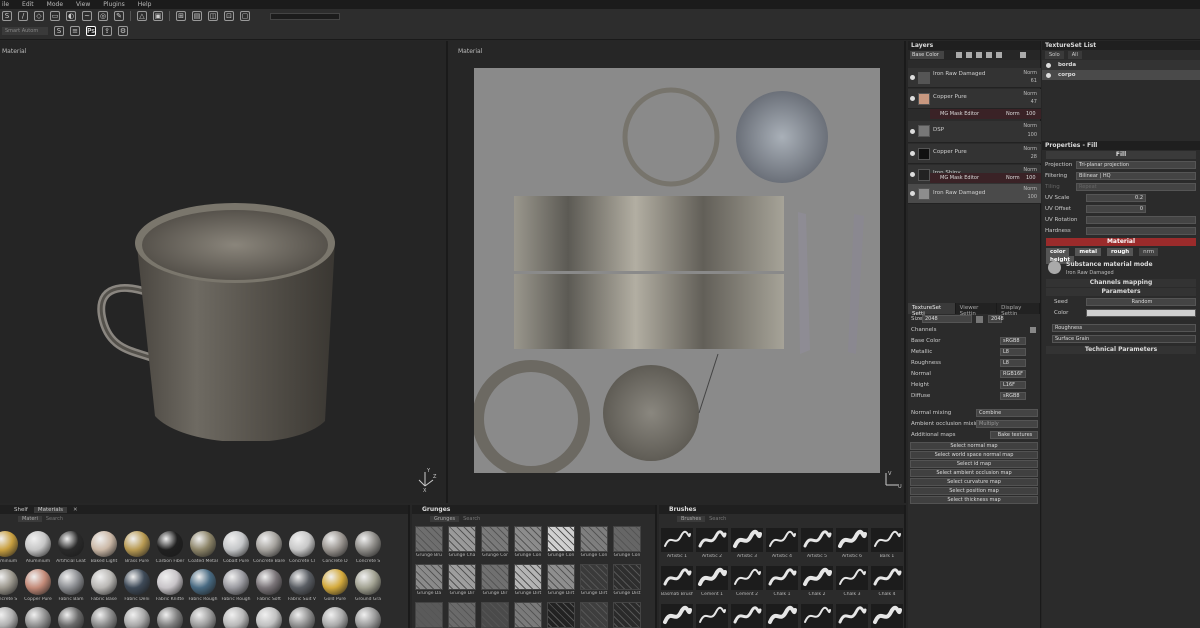 The image size is (1200, 628). Describe the element at coordinates (229, 16) in the screenshot. I see `screenshot-icon: ⊡` at that location.